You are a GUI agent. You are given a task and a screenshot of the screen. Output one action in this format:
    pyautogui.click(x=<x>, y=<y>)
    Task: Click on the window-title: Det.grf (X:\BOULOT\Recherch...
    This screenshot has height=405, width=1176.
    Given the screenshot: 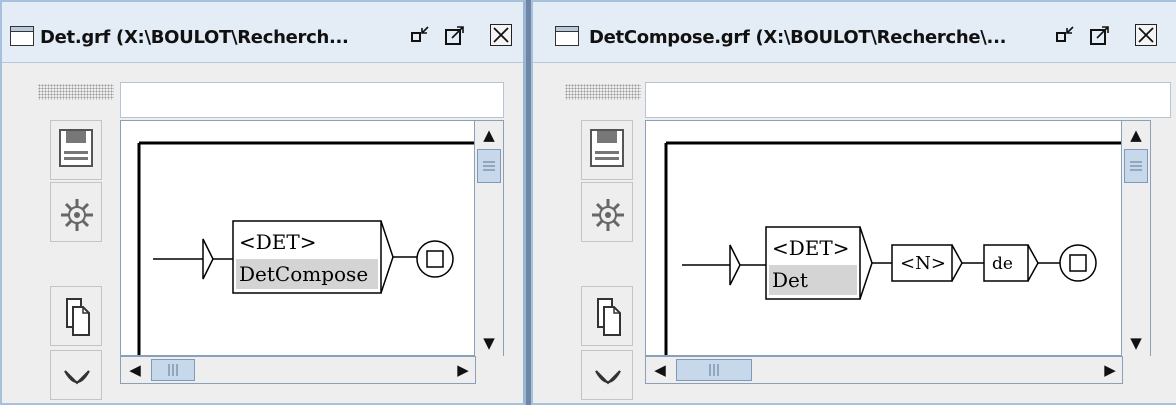 What is the action you would take?
    pyautogui.click(x=194, y=37)
    